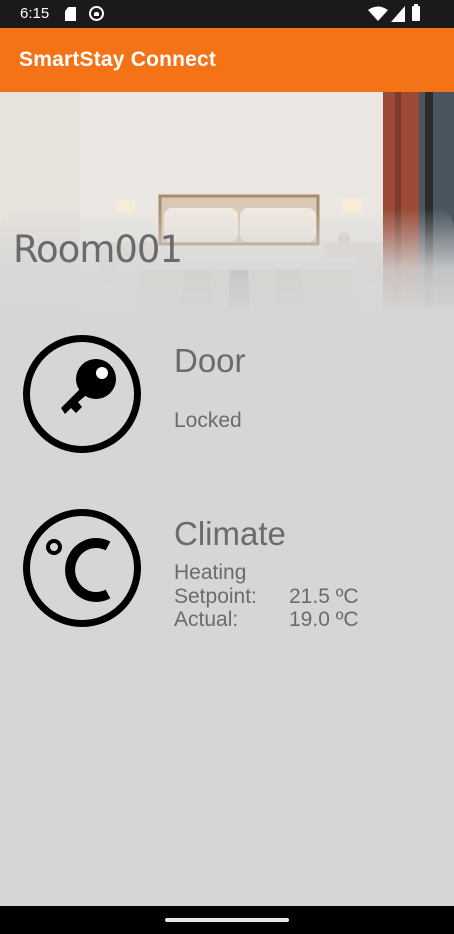 The width and height of the screenshot is (454, 934). I want to click on navigation-bar, so click(227, 920).